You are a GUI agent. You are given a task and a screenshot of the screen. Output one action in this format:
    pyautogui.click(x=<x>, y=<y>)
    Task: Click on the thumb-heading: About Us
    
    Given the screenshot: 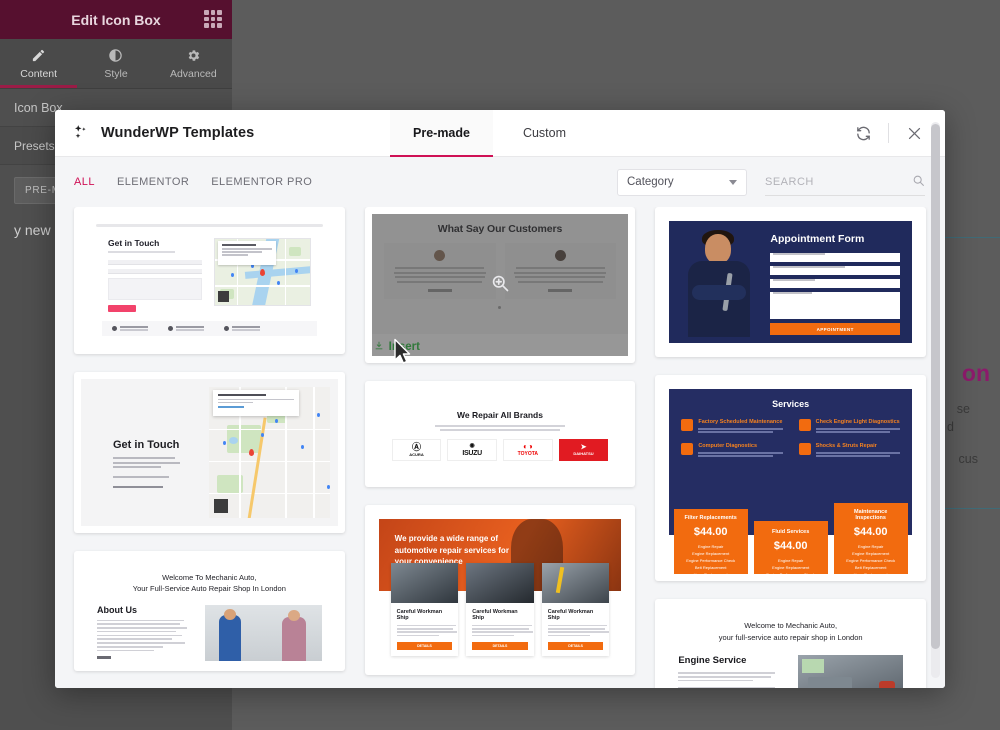 What is the action you would take?
    pyautogui.click(x=117, y=609)
    